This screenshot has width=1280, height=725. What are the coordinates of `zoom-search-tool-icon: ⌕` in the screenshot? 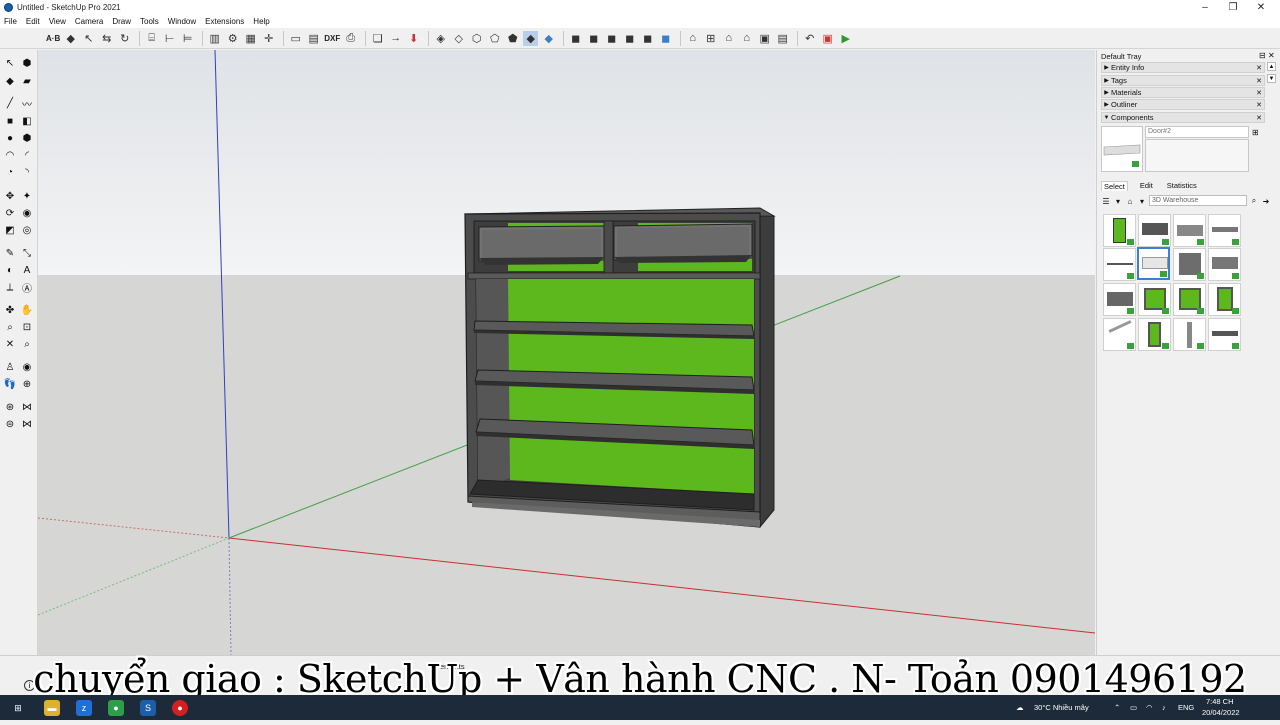 It's located at (27, 344).